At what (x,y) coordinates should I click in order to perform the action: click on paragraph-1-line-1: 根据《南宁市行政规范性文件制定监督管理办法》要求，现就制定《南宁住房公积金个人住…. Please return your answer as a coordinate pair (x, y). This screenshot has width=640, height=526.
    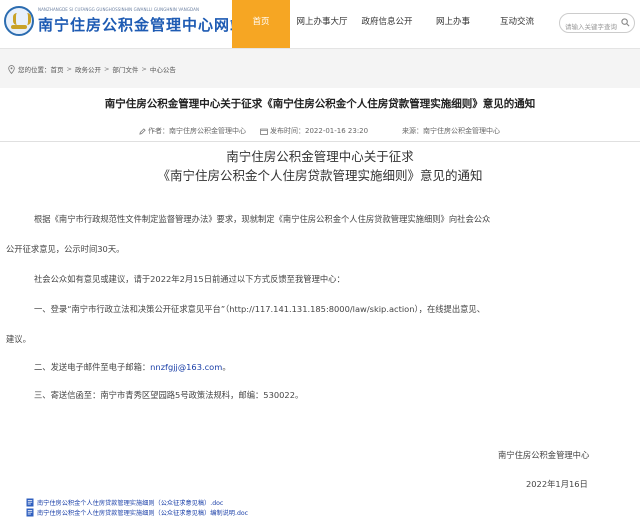
    Looking at the image, I should click on (262, 219).